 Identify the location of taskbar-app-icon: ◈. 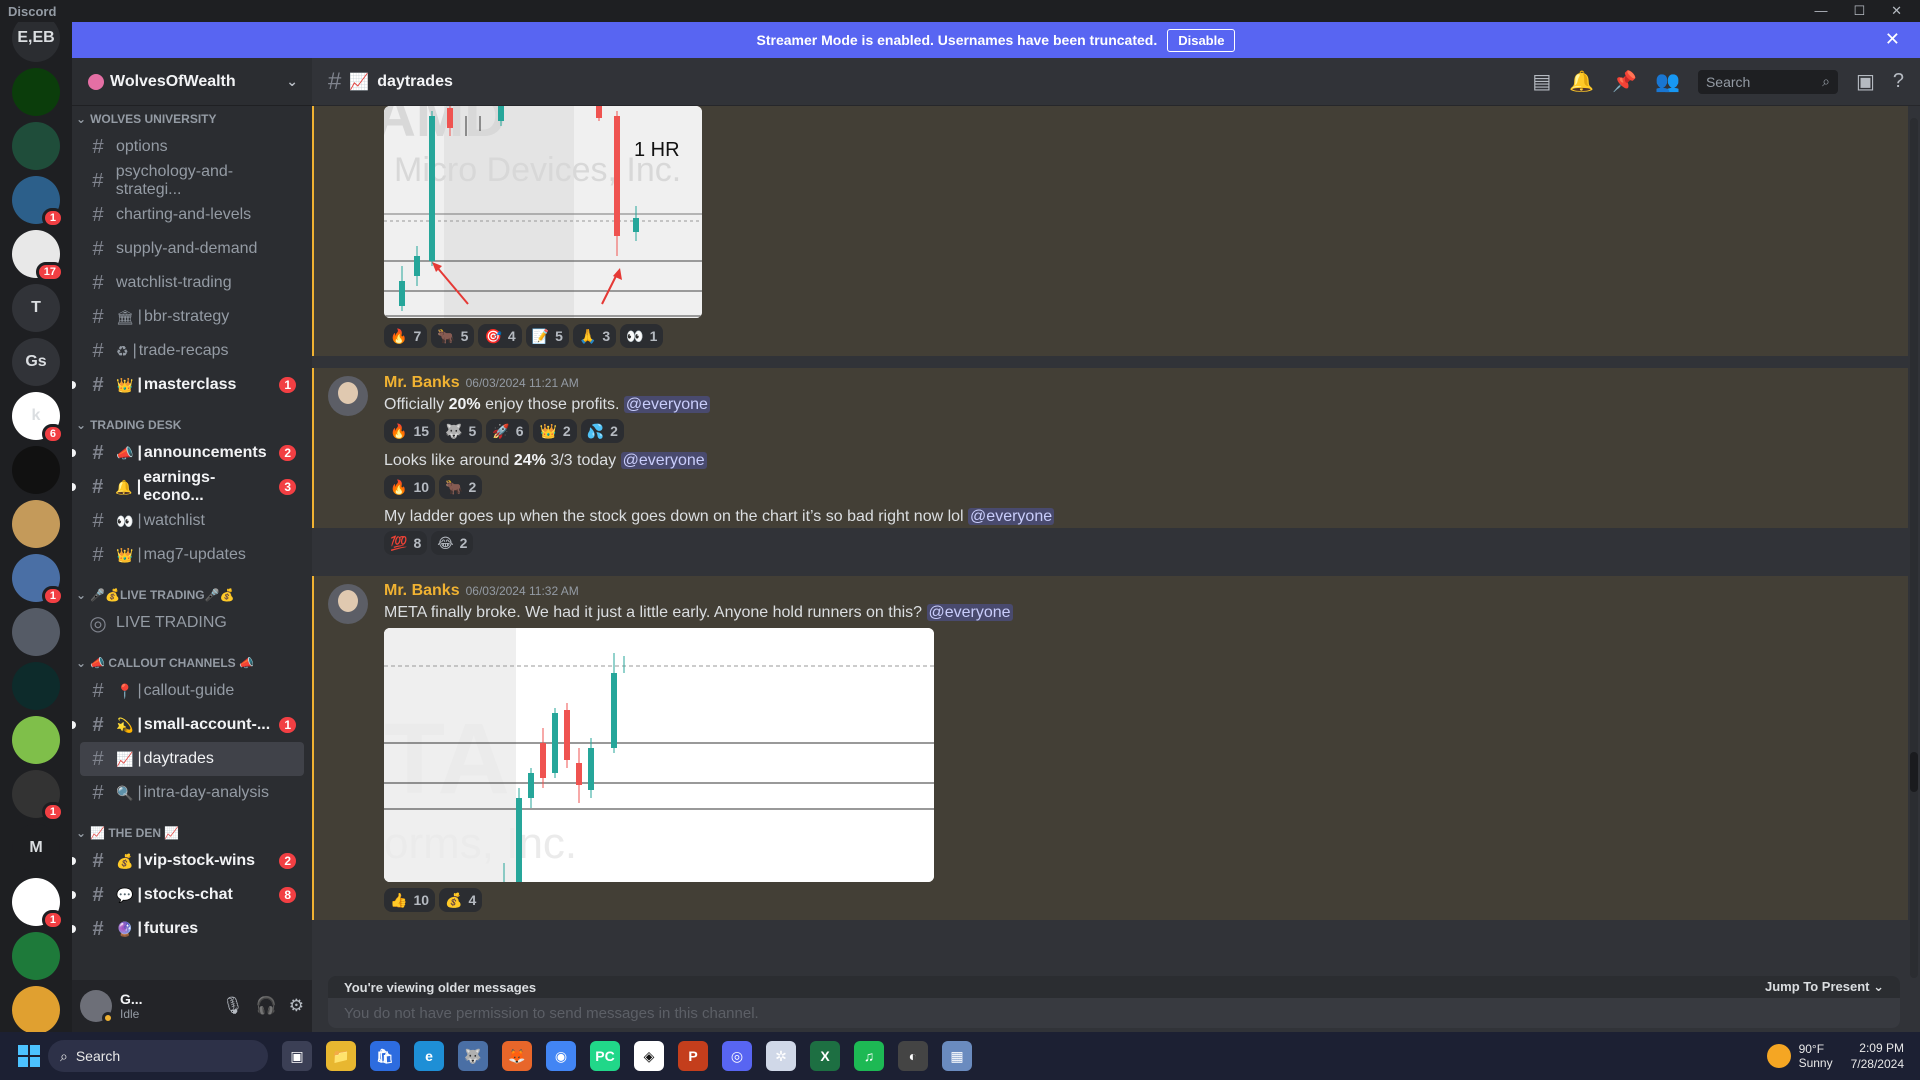
(649, 1056).